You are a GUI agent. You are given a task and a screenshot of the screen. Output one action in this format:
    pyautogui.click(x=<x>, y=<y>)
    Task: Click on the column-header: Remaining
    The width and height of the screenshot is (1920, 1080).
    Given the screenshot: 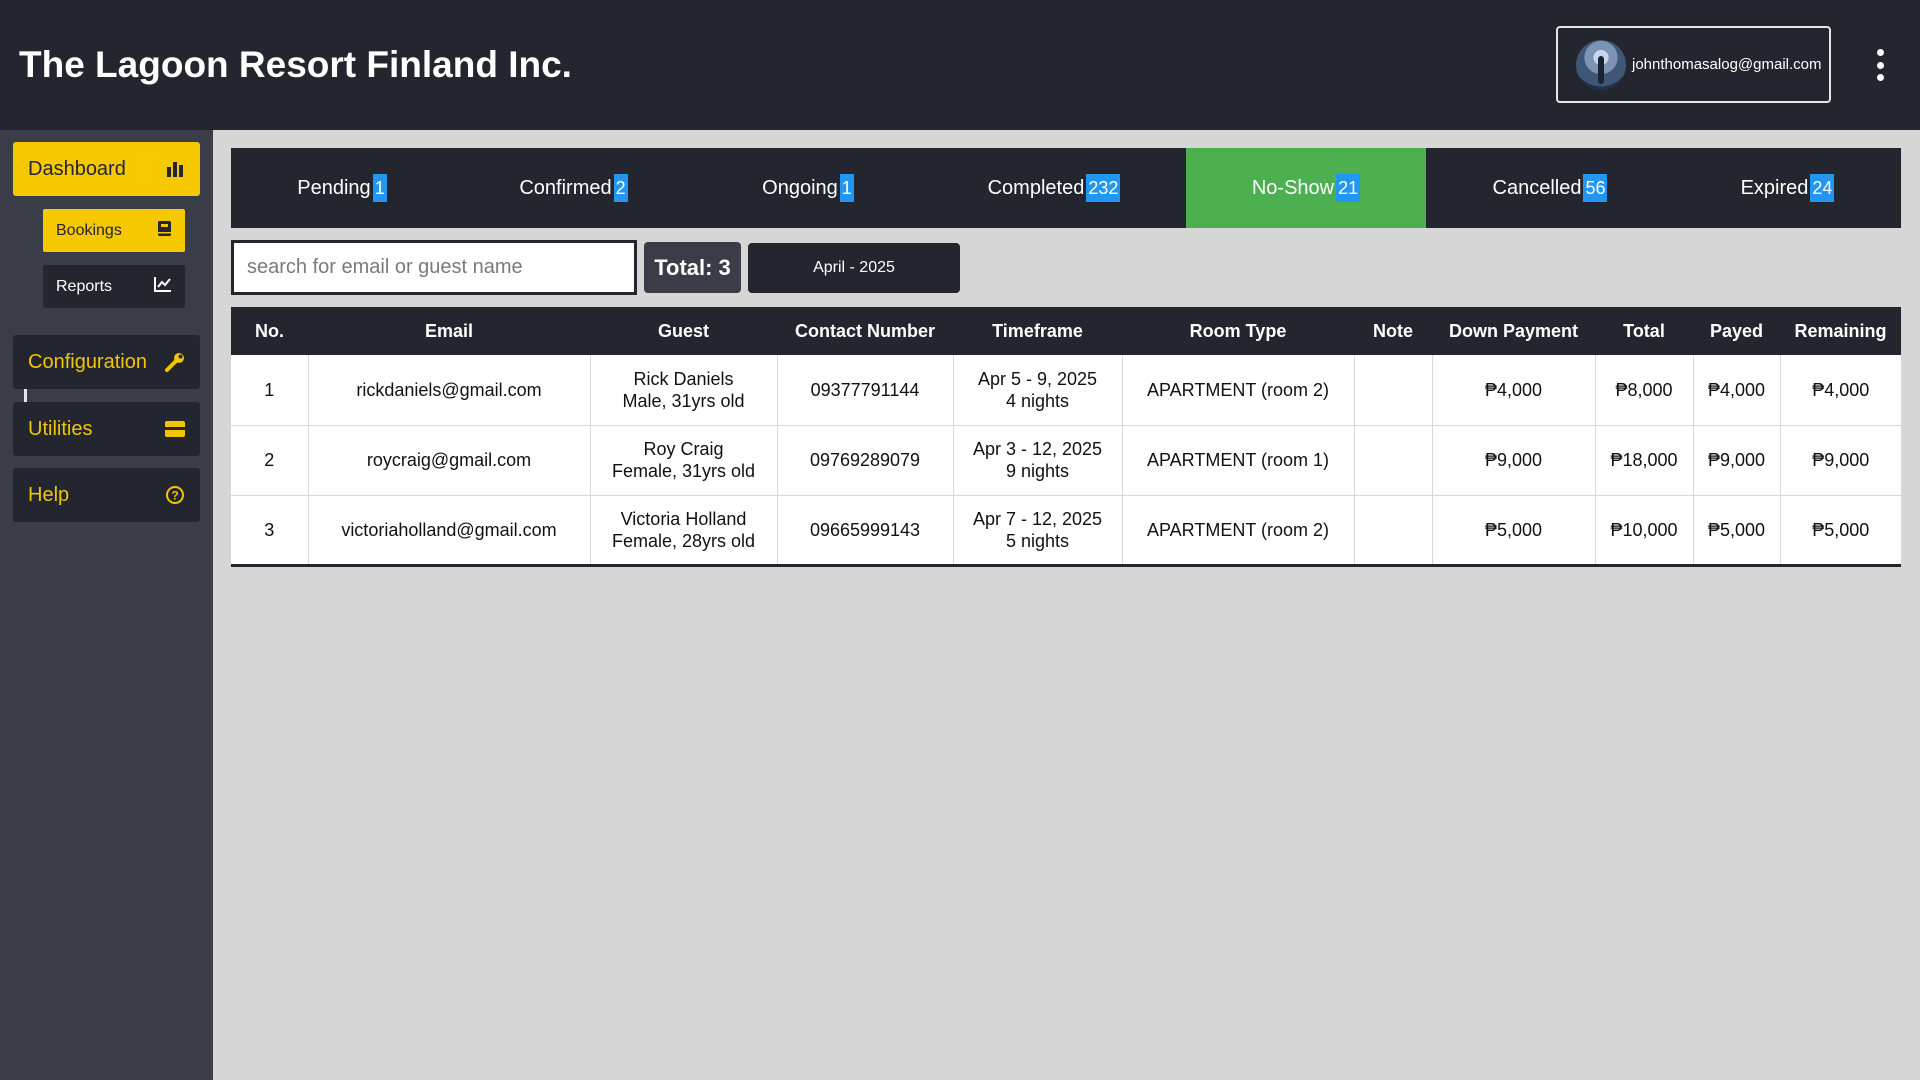 What is the action you would take?
    pyautogui.click(x=1840, y=331)
    